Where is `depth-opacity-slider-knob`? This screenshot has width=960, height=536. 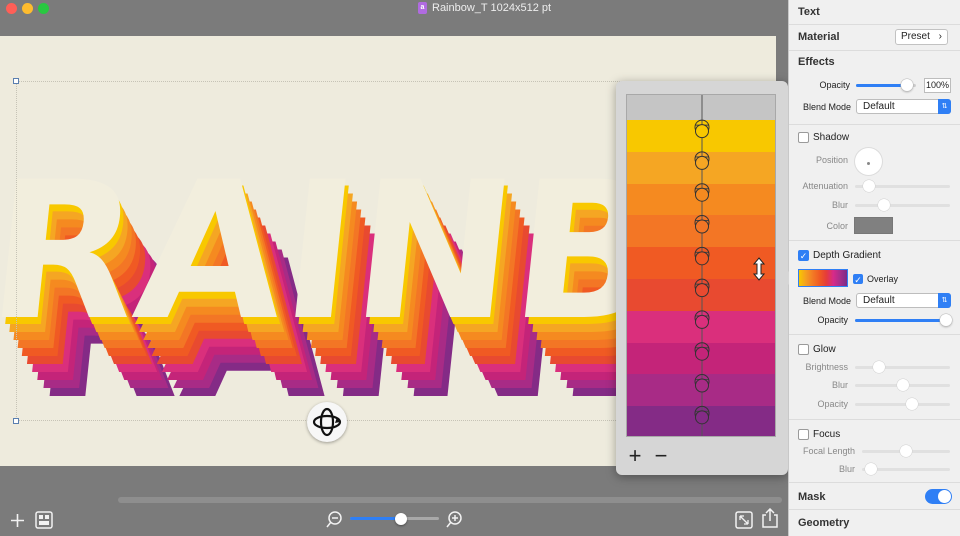
depth-opacity-slider-knob is located at coordinates (946, 320).